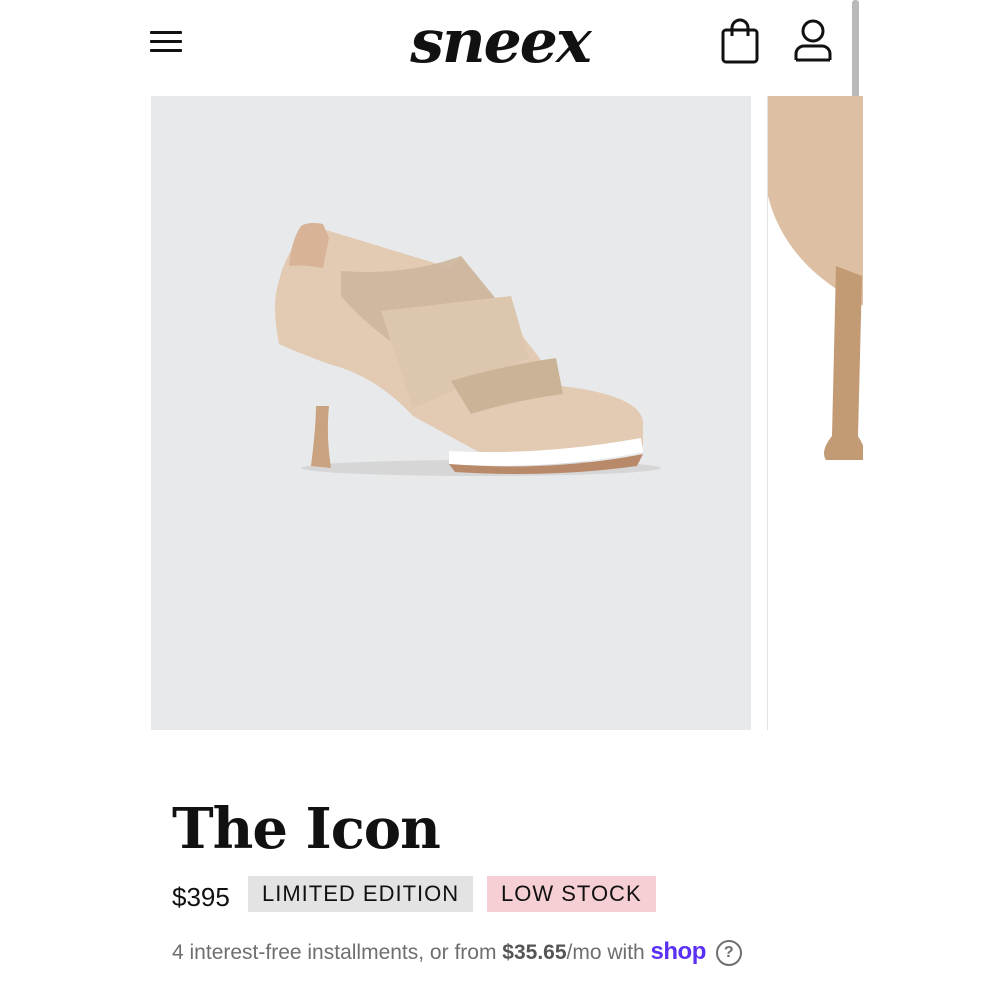  Describe the element at coordinates (571, 894) in the screenshot. I see `low-stock-badge: LOW STOCK` at that location.